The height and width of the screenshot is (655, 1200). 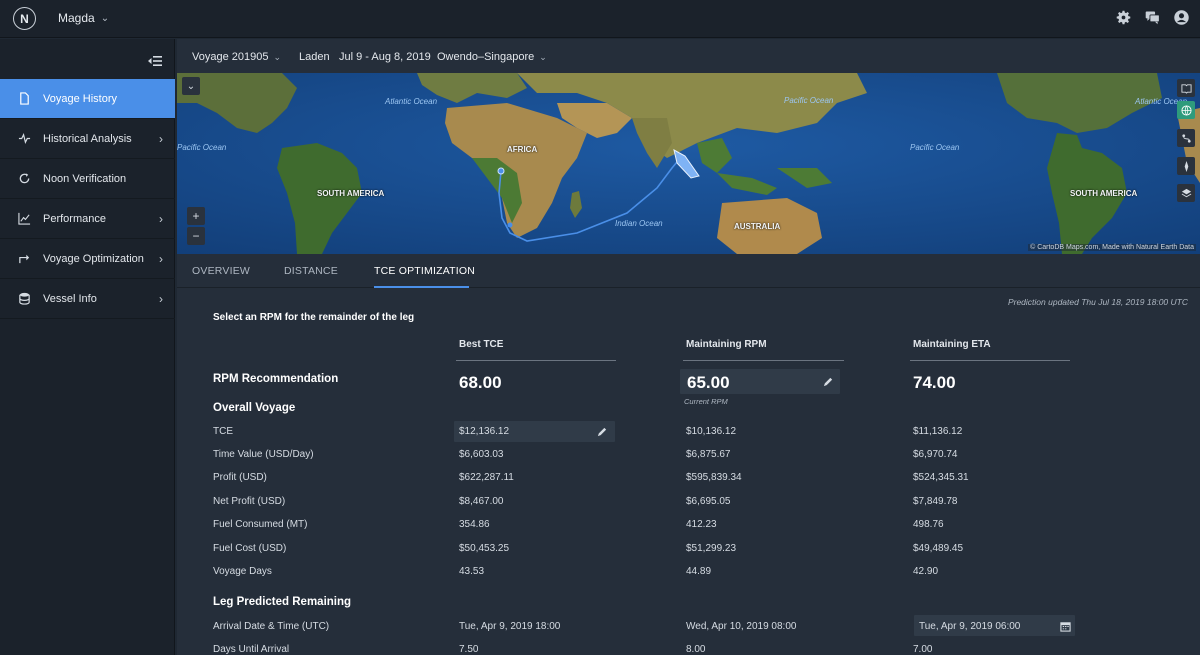 I want to click on document-icon, so click(x=24, y=99).